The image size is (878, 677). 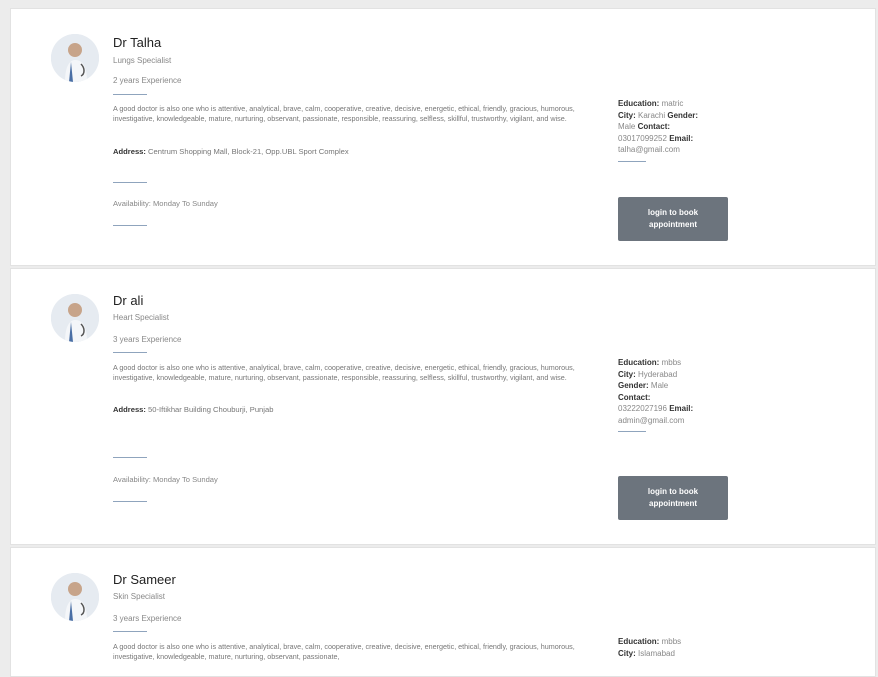 I want to click on doctor-specialty: Lungs Specialist, so click(x=142, y=60).